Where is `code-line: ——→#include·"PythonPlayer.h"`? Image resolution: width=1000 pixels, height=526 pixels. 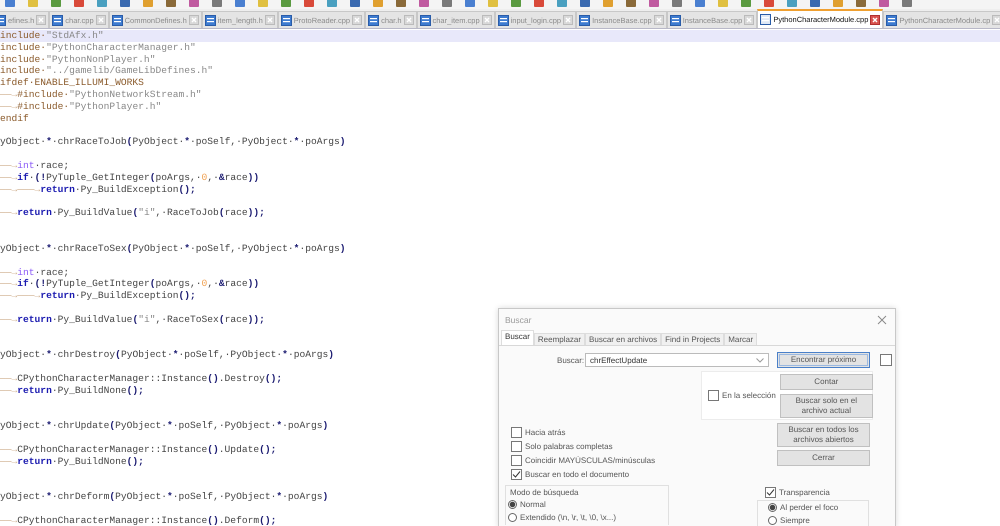
code-line: ——→#include·"PythonPlayer.h" is located at coordinates (81, 106).